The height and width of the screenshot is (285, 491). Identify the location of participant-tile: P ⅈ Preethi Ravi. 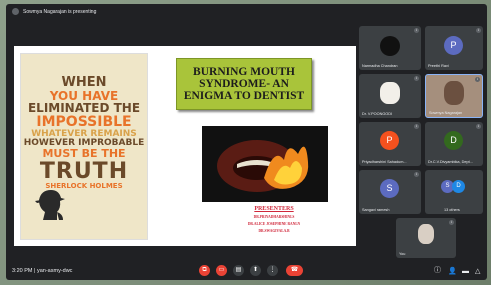
(454, 48).